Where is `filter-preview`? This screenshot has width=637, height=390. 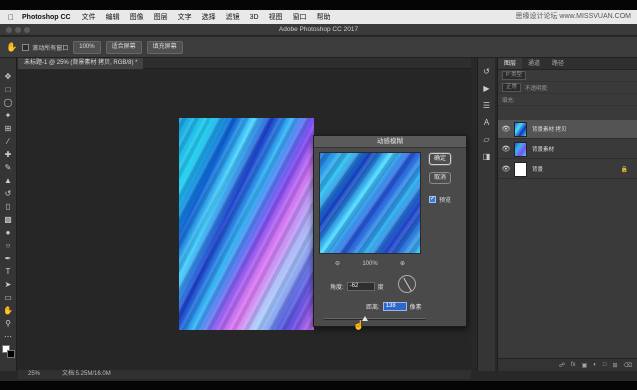 filter-preview is located at coordinates (370, 203).